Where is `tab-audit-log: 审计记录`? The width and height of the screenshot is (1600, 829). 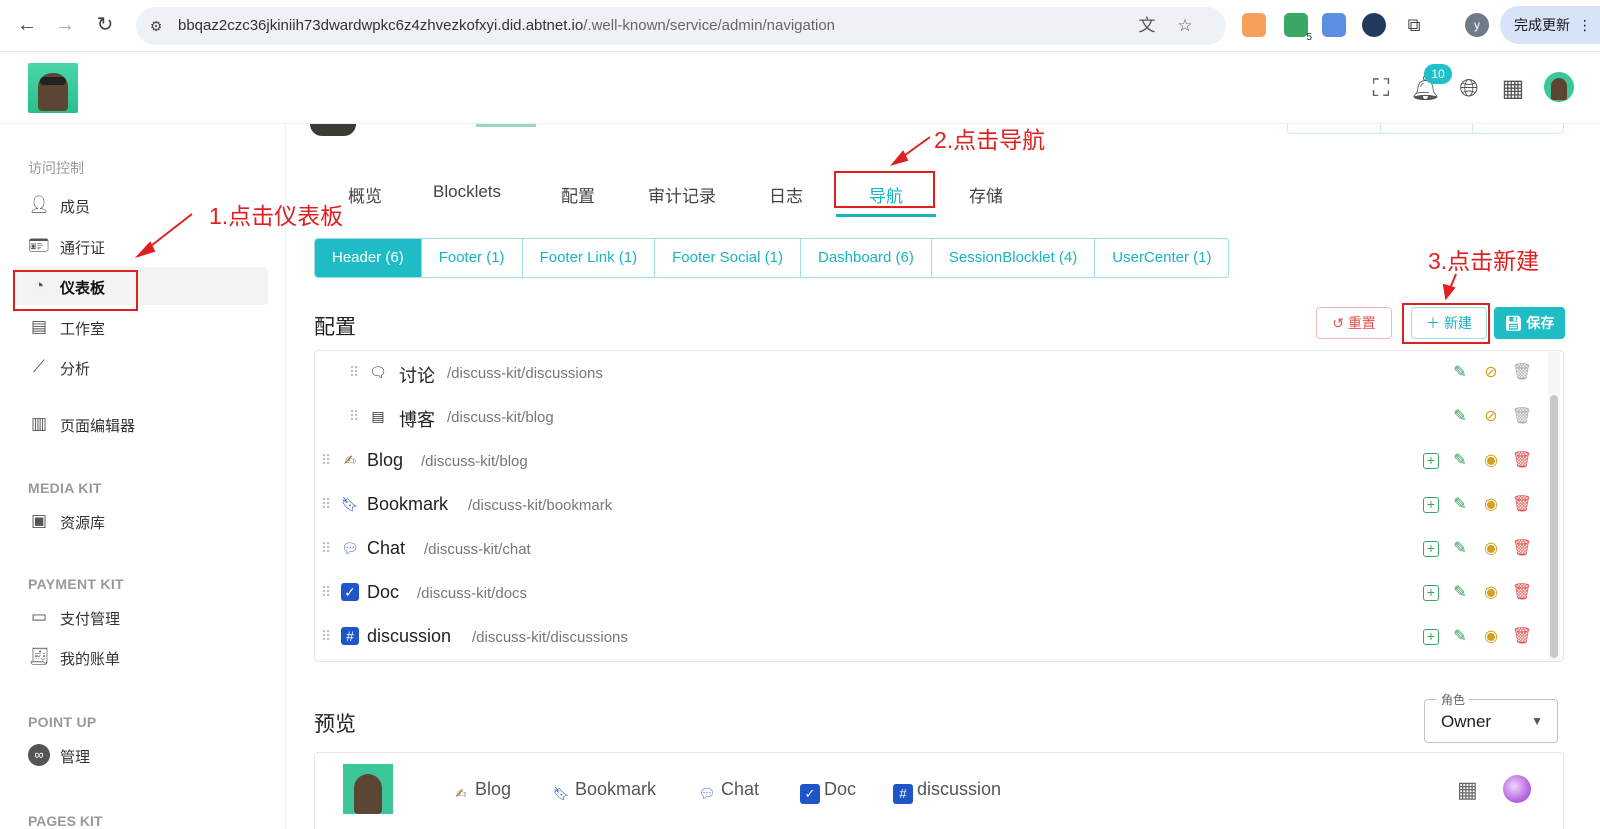 tab-audit-log: 审计记录 is located at coordinates (682, 194).